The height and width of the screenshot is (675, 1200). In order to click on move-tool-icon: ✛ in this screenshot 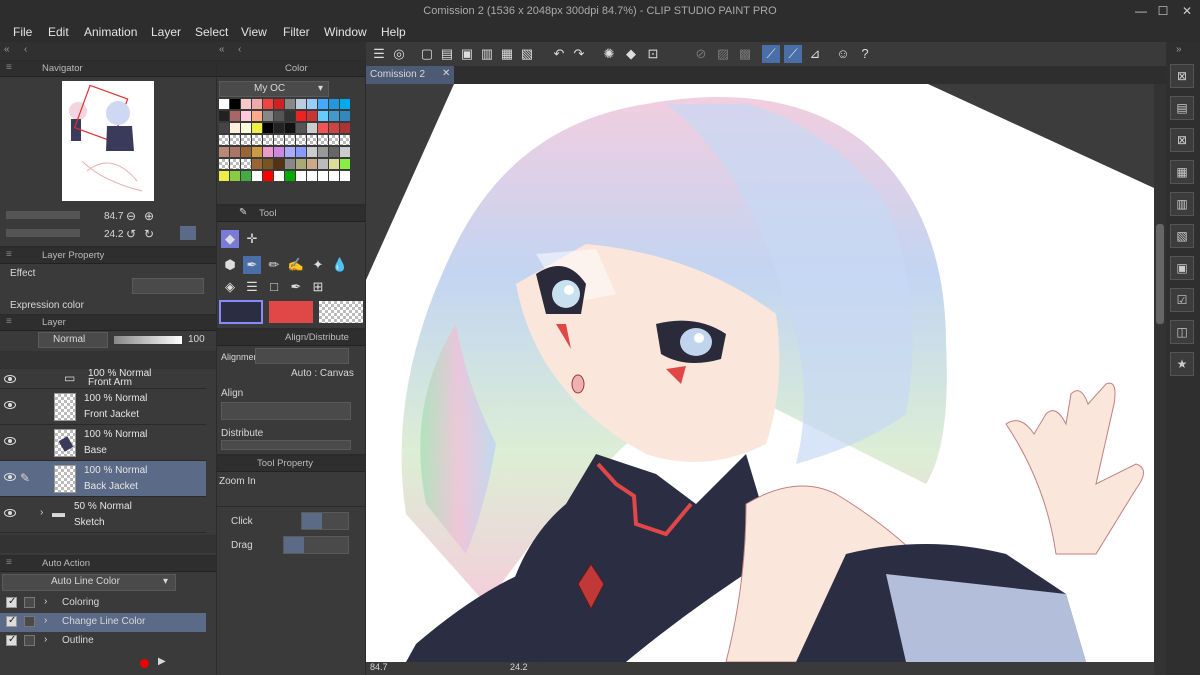, I will do `click(252, 239)`.